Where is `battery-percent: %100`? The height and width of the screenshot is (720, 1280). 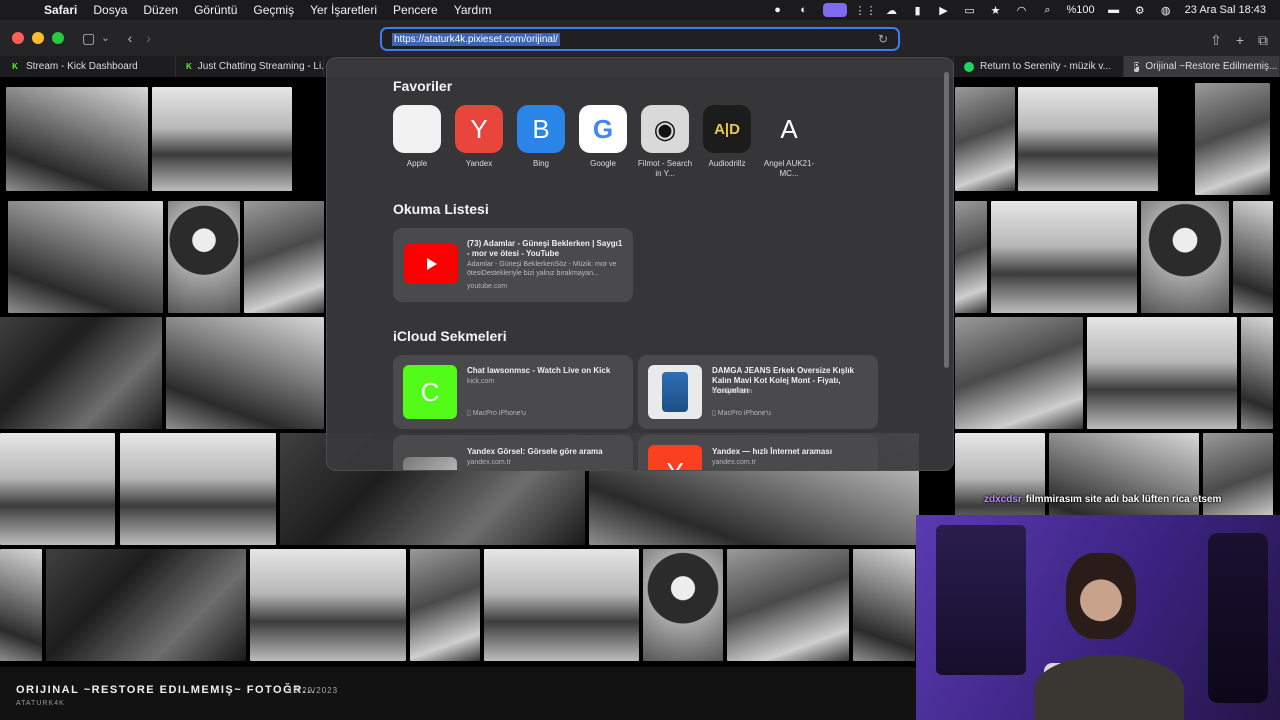 battery-percent: %100 is located at coordinates (1081, 10).